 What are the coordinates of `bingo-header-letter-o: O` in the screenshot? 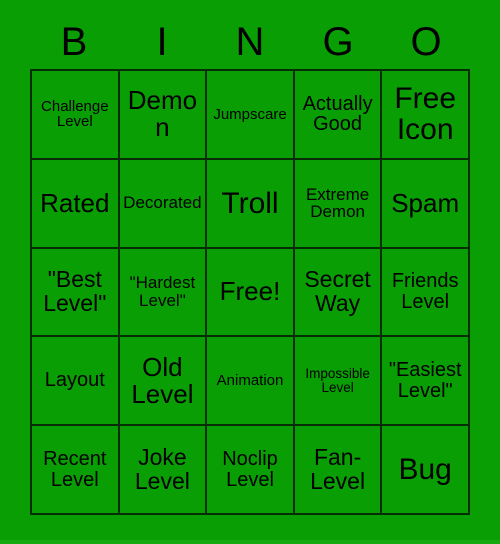 It's located at (426, 42).